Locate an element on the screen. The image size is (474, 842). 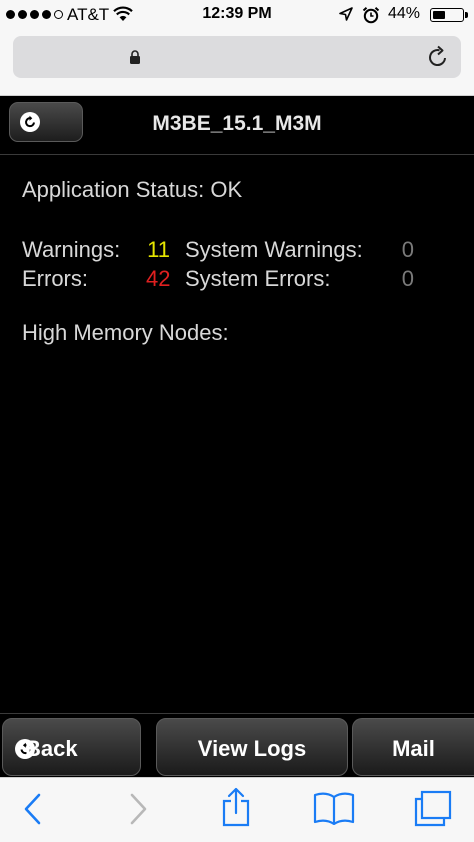
warnings-label: Warnings: is located at coordinates (71, 249).